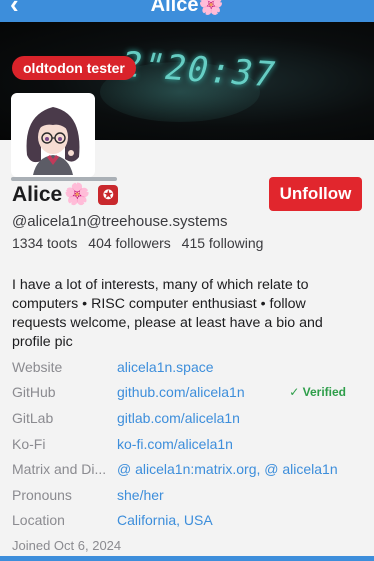 The height and width of the screenshot is (561, 374). I want to click on field-link: gitlab.com/alicela1n, so click(178, 418).